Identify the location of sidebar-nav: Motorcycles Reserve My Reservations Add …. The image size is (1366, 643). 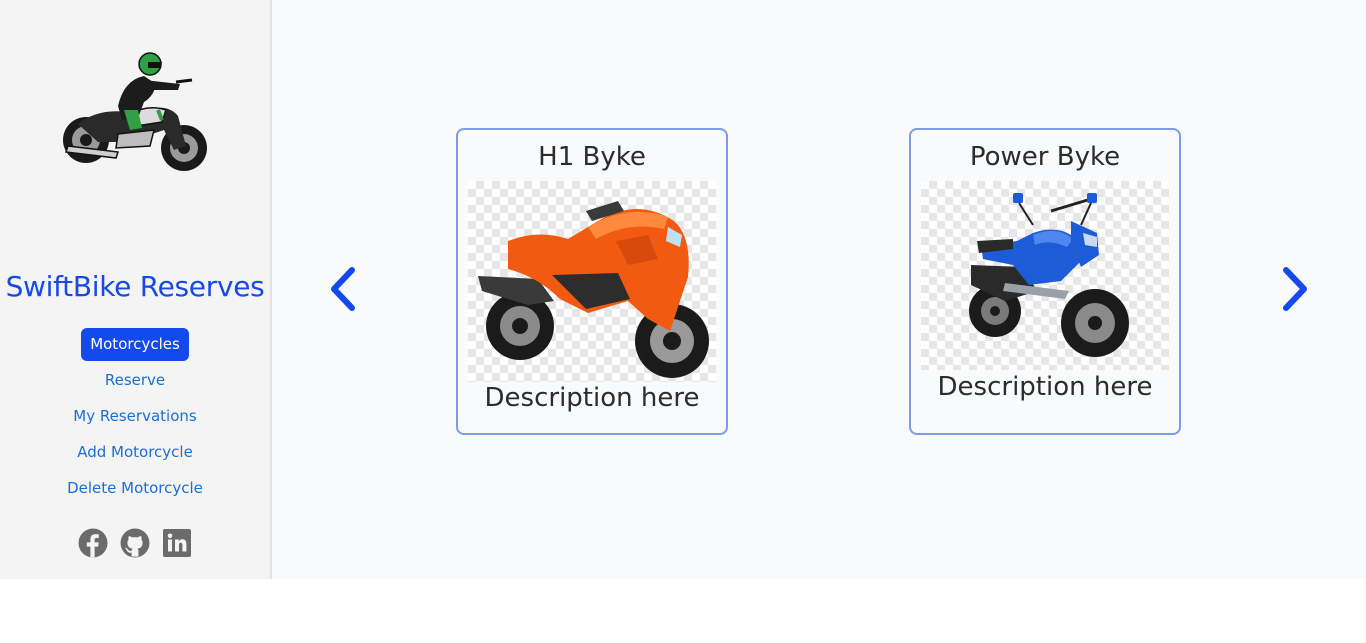
(135, 418).